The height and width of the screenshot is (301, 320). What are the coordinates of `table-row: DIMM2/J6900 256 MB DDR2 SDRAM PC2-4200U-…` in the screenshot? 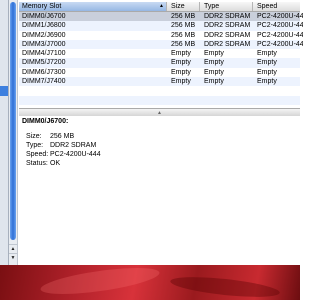 It's located at (161, 35).